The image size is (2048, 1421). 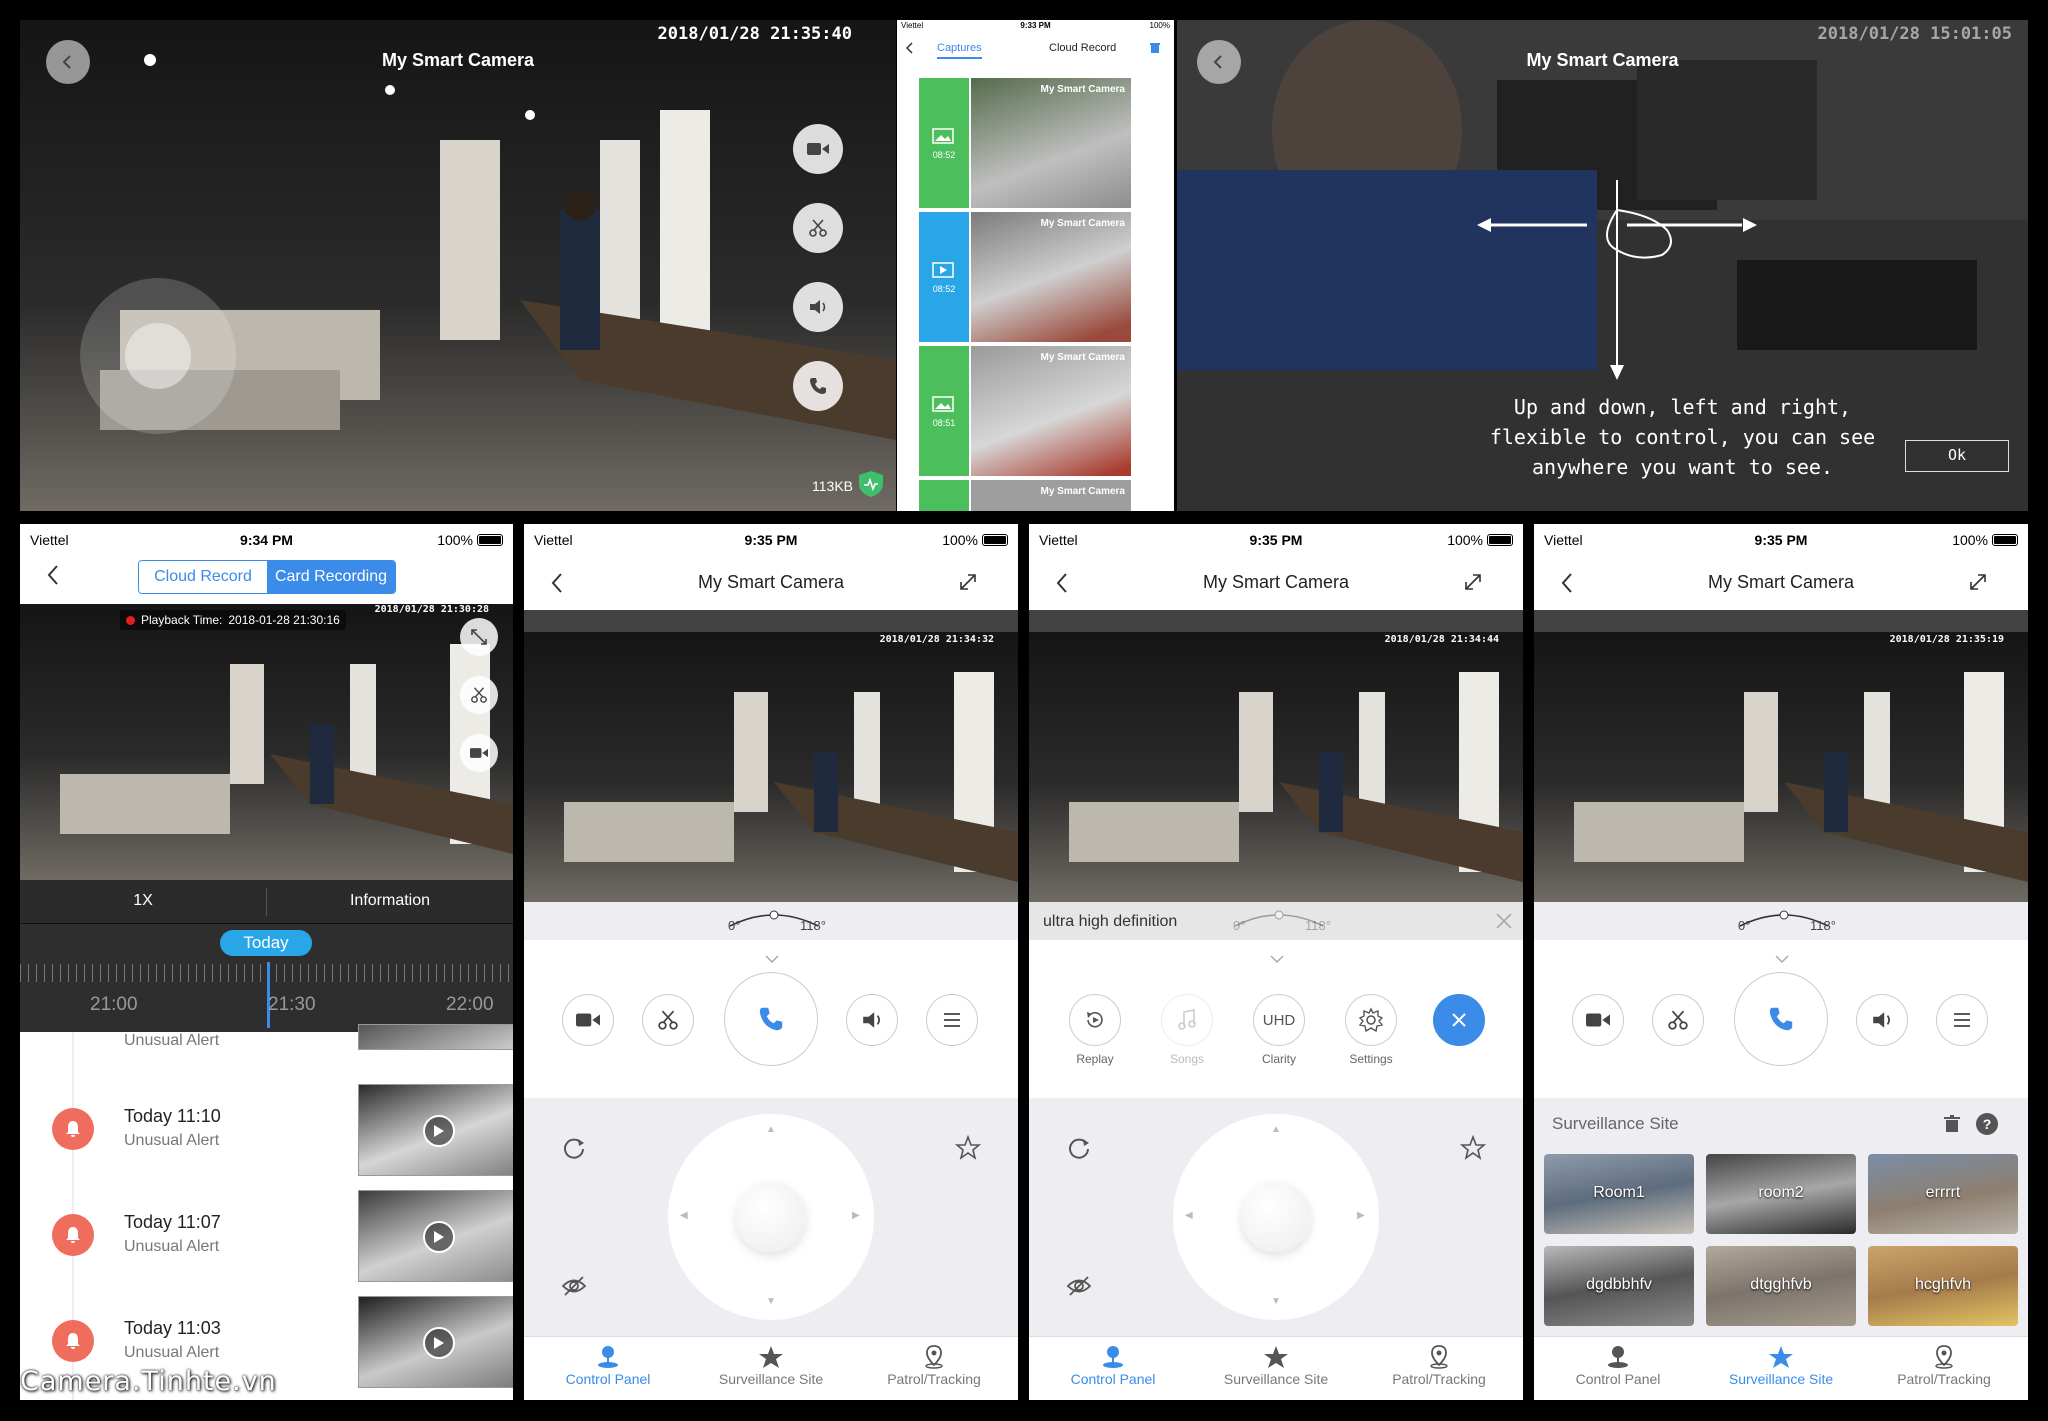 What do you see at coordinates (1279, 1020) in the screenshot?
I see `clarity-button: UHD` at bounding box center [1279, 1020].